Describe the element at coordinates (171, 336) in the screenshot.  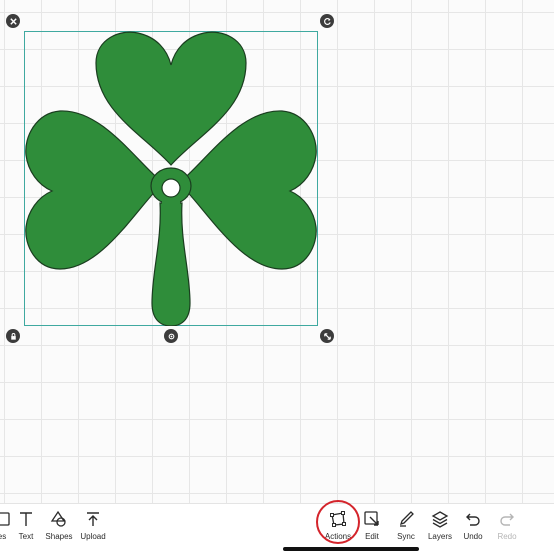
I see `move-icon` at that location.